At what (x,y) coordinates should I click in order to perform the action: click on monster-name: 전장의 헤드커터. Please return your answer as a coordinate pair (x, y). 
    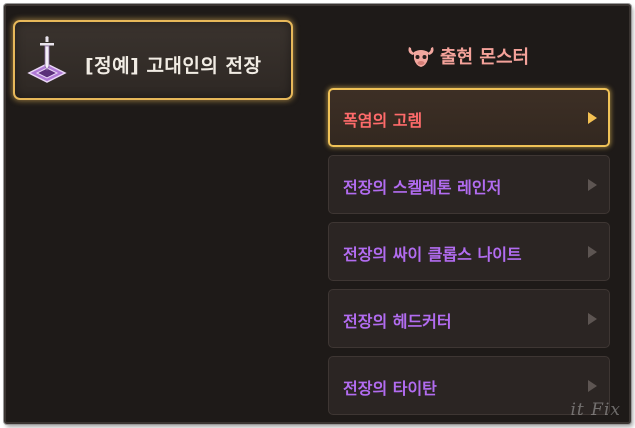
    Looking at the image, I should click on (397, 321).